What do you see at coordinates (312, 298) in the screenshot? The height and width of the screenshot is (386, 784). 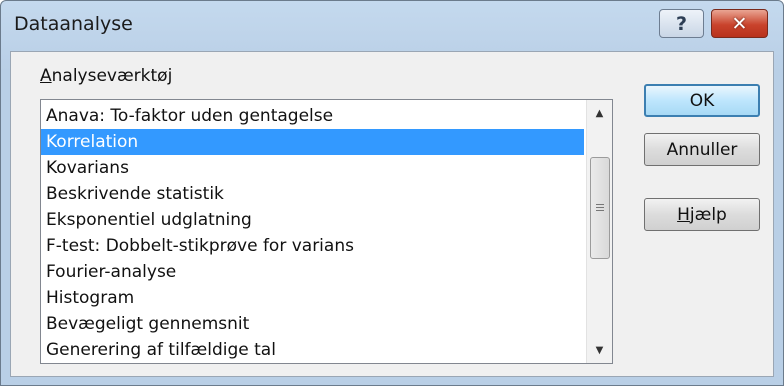 I see `list-item: Histogram` at bounding box center [312, 298].